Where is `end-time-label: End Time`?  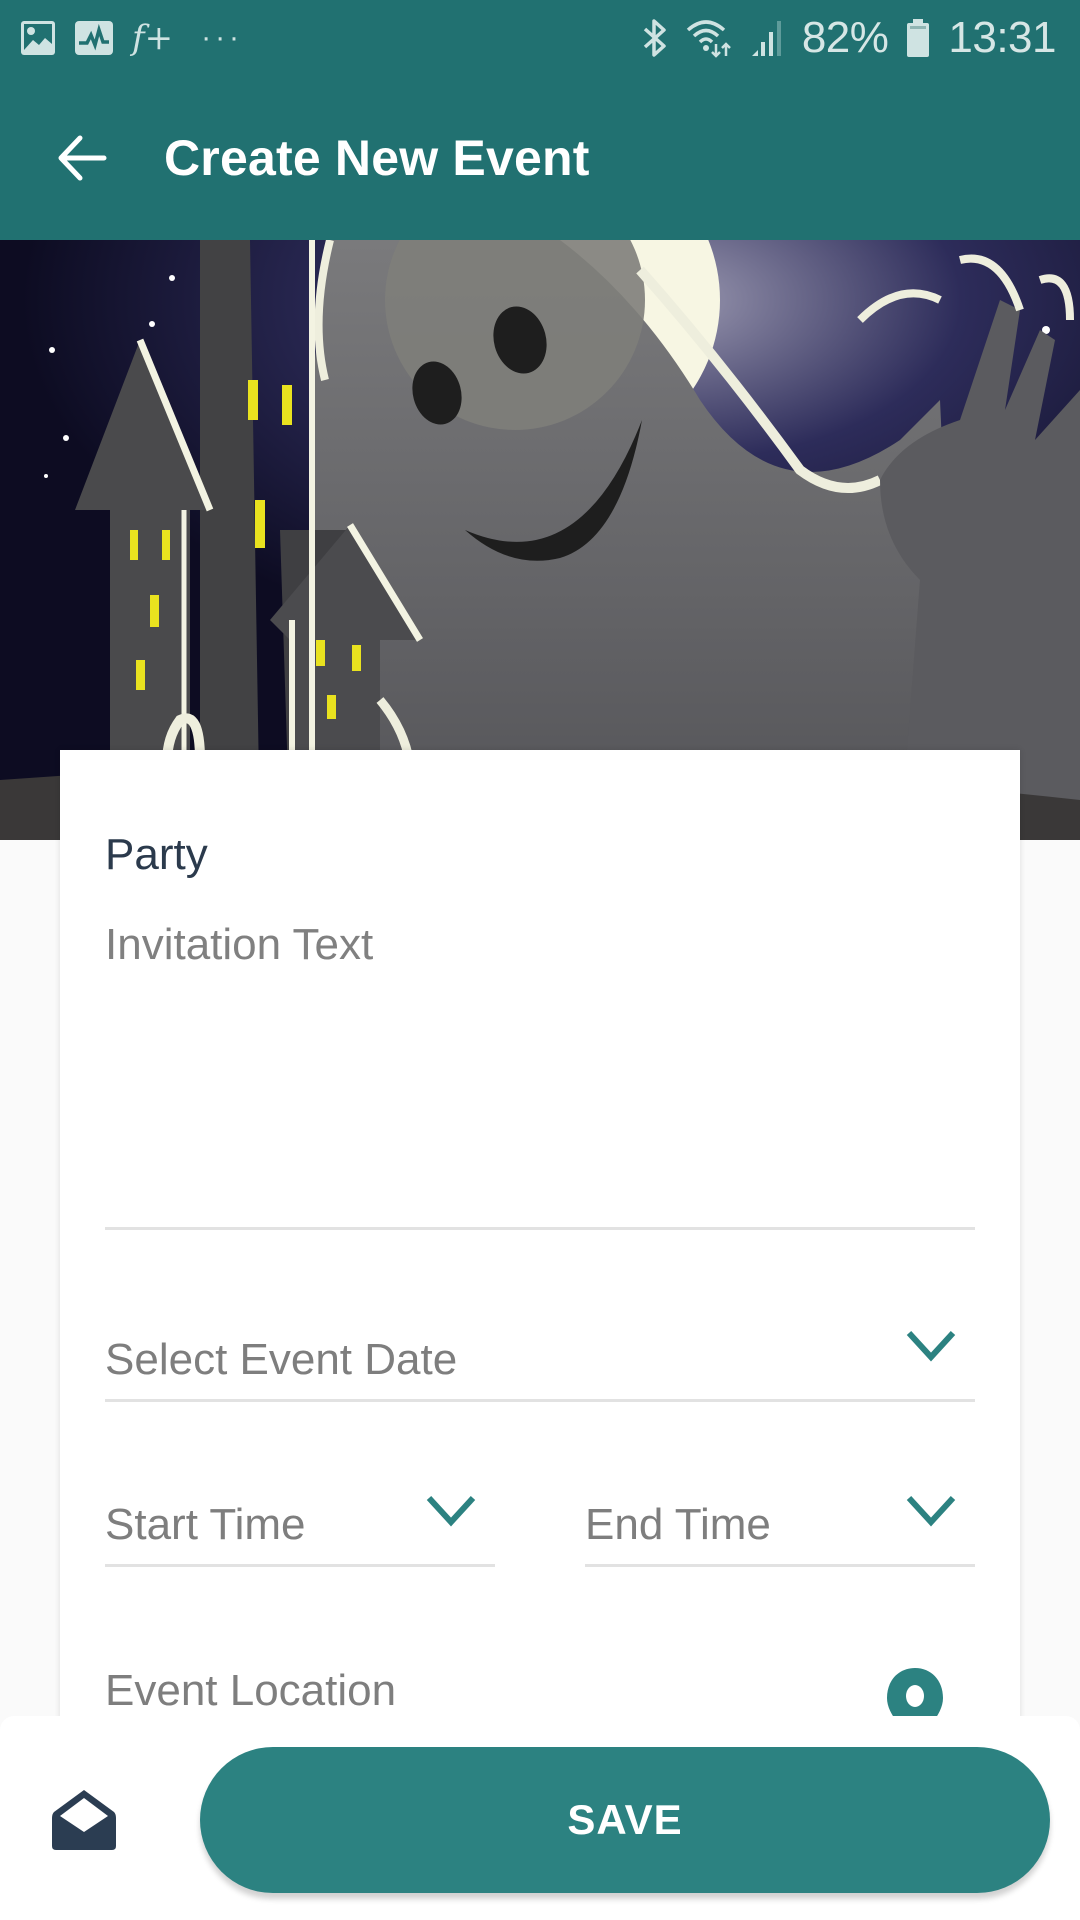
end-time-label: End Time is located at coordinates (678, 1524).